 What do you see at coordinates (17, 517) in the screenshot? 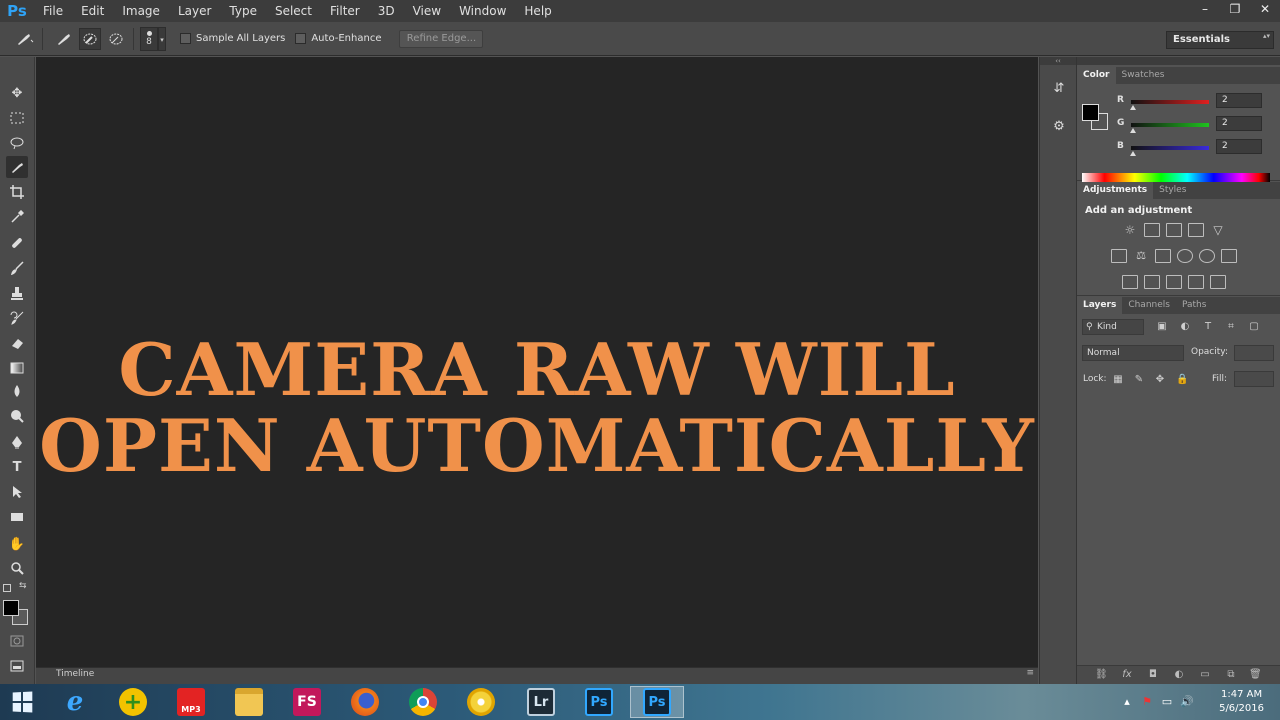
I see `shape-tool` at bounding box center [17, 517].